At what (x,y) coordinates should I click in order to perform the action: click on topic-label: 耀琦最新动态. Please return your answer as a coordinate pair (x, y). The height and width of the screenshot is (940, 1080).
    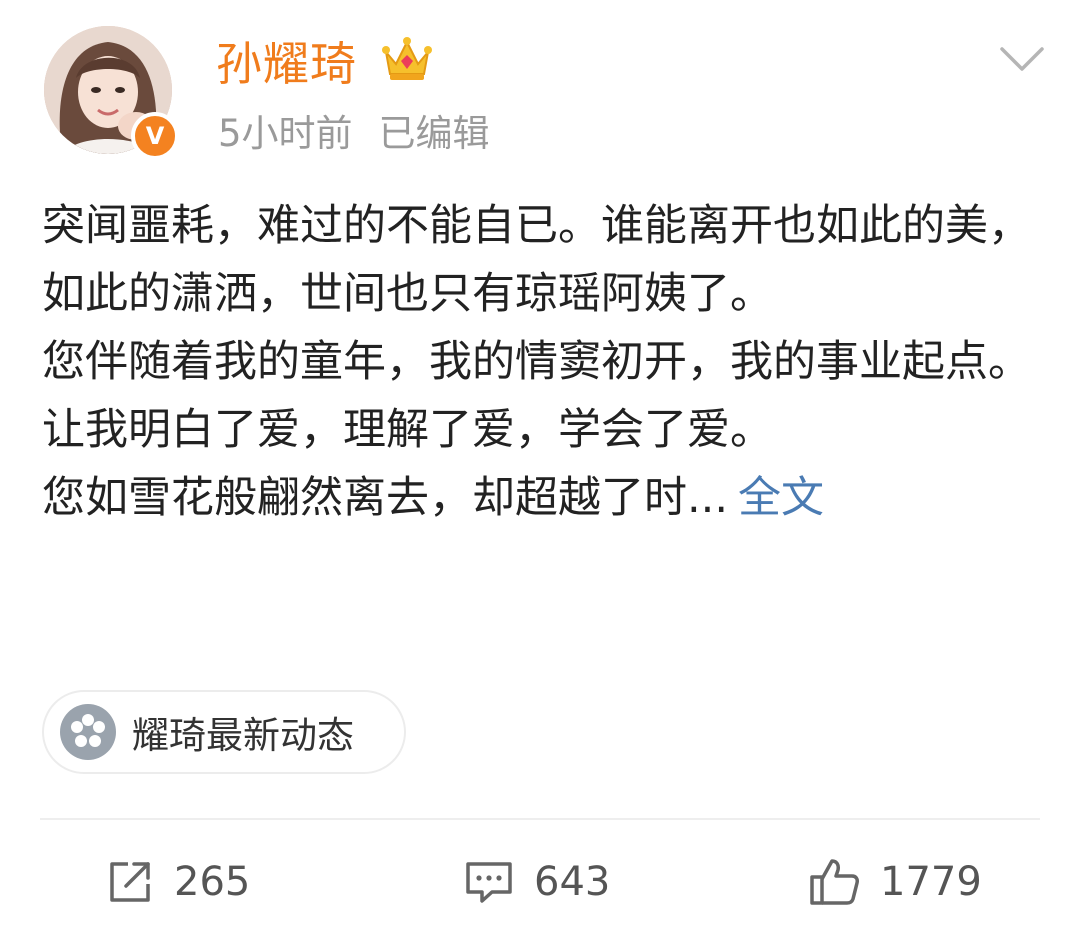
    Looking at the image, I should click on (243, 735).